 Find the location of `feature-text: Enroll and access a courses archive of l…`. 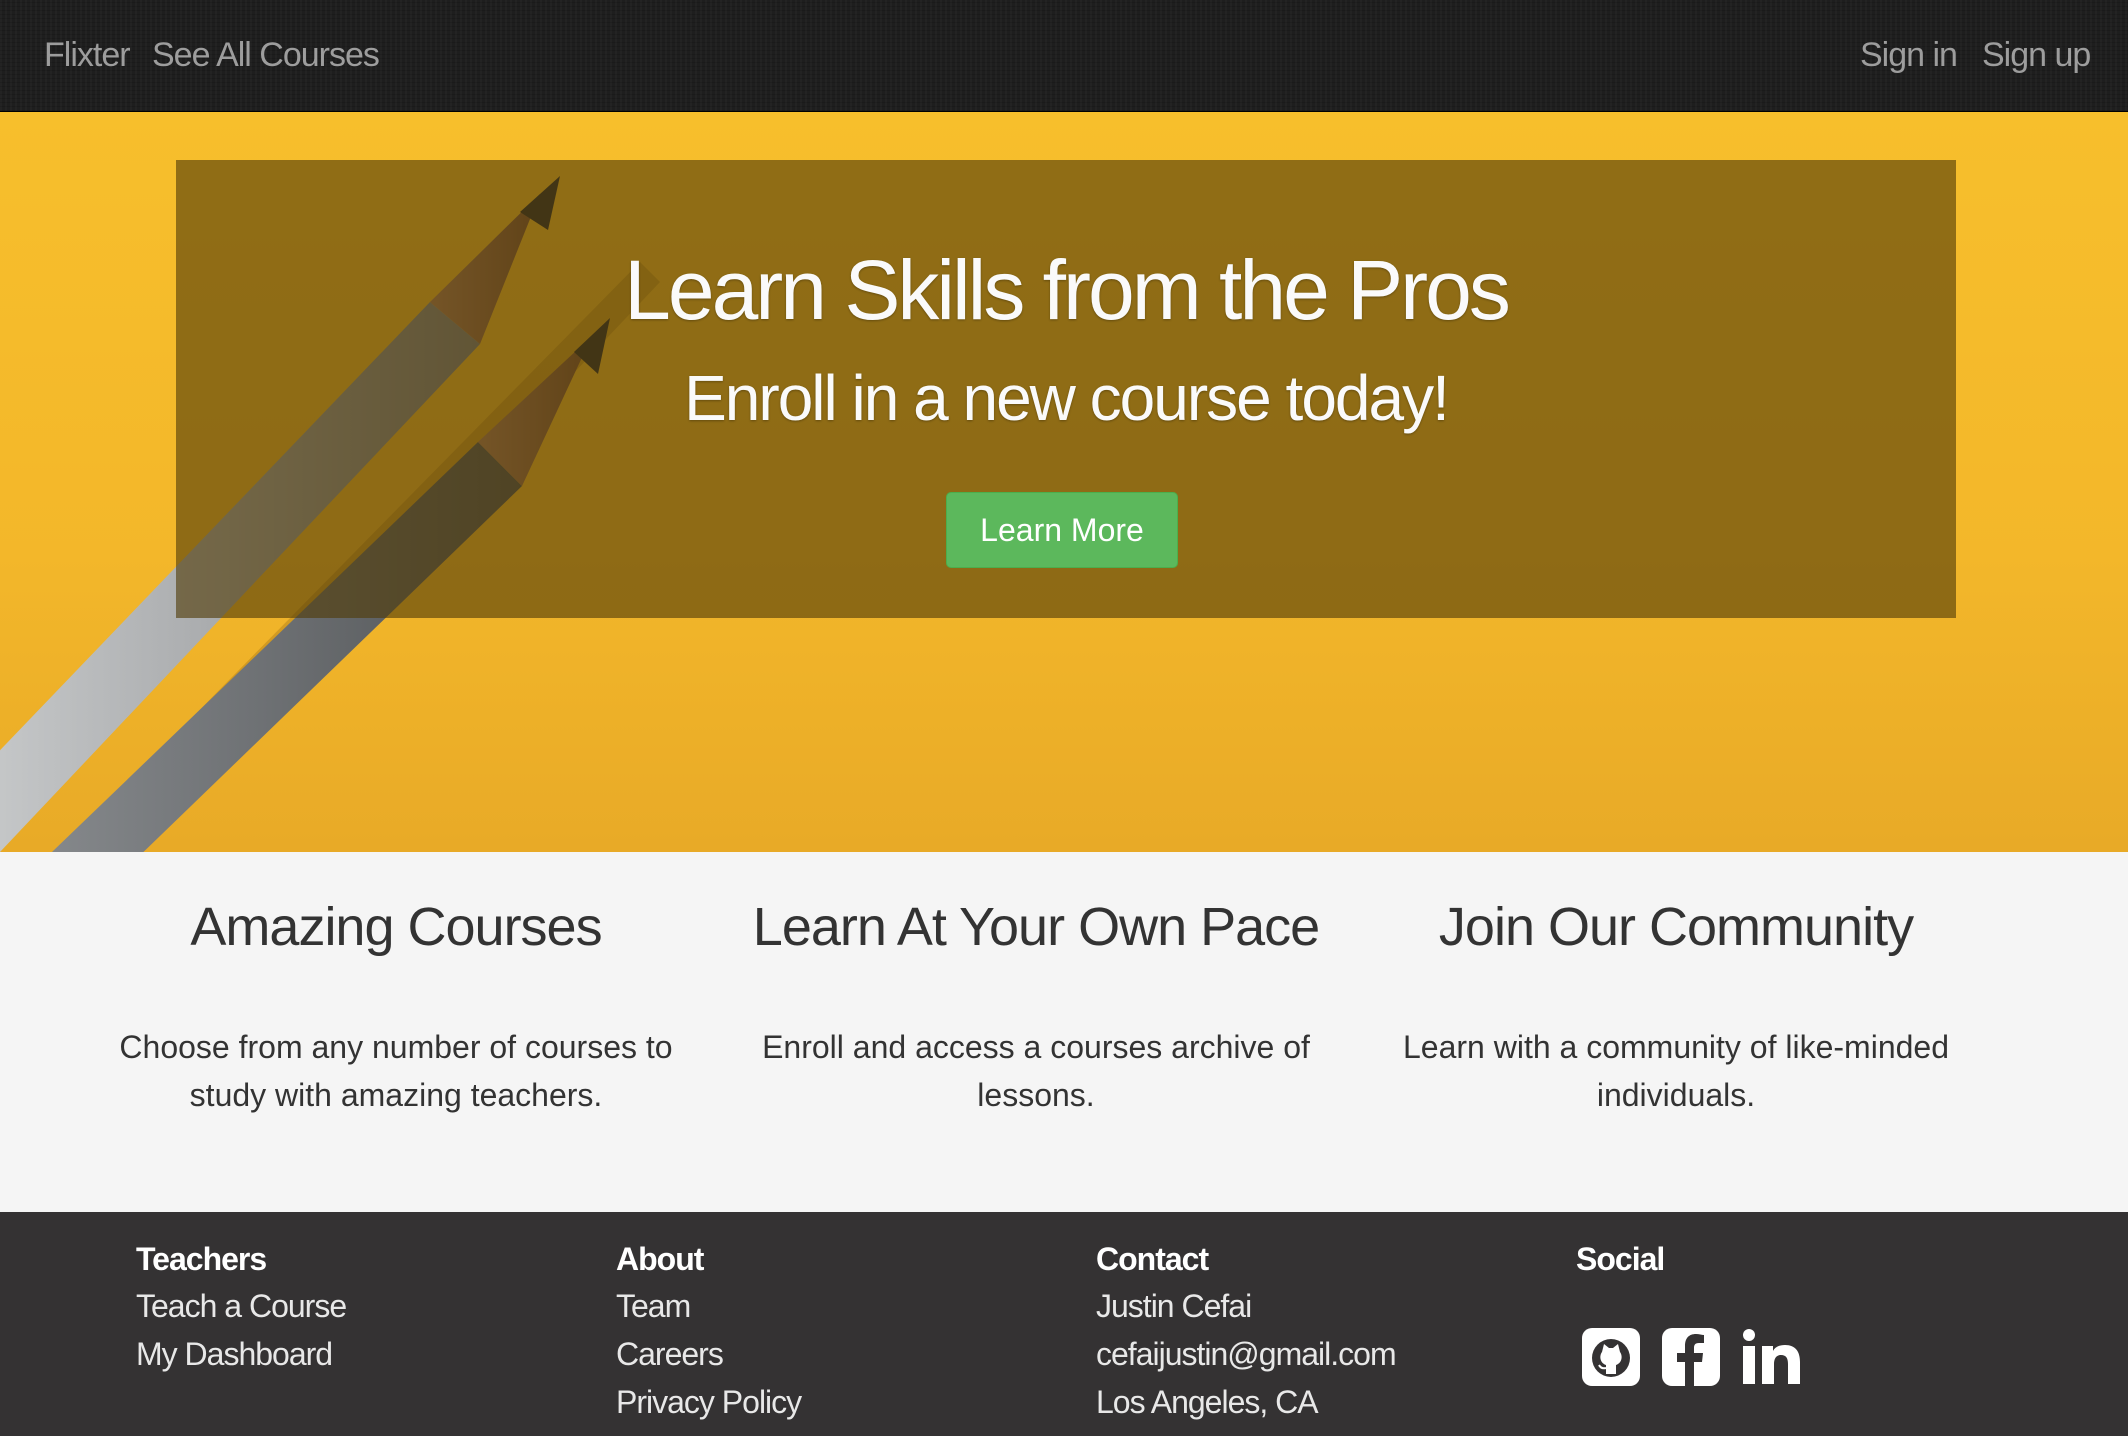

feature-text: Enroll and access a courses archive of l… is located at coordinates (1036, 1071).